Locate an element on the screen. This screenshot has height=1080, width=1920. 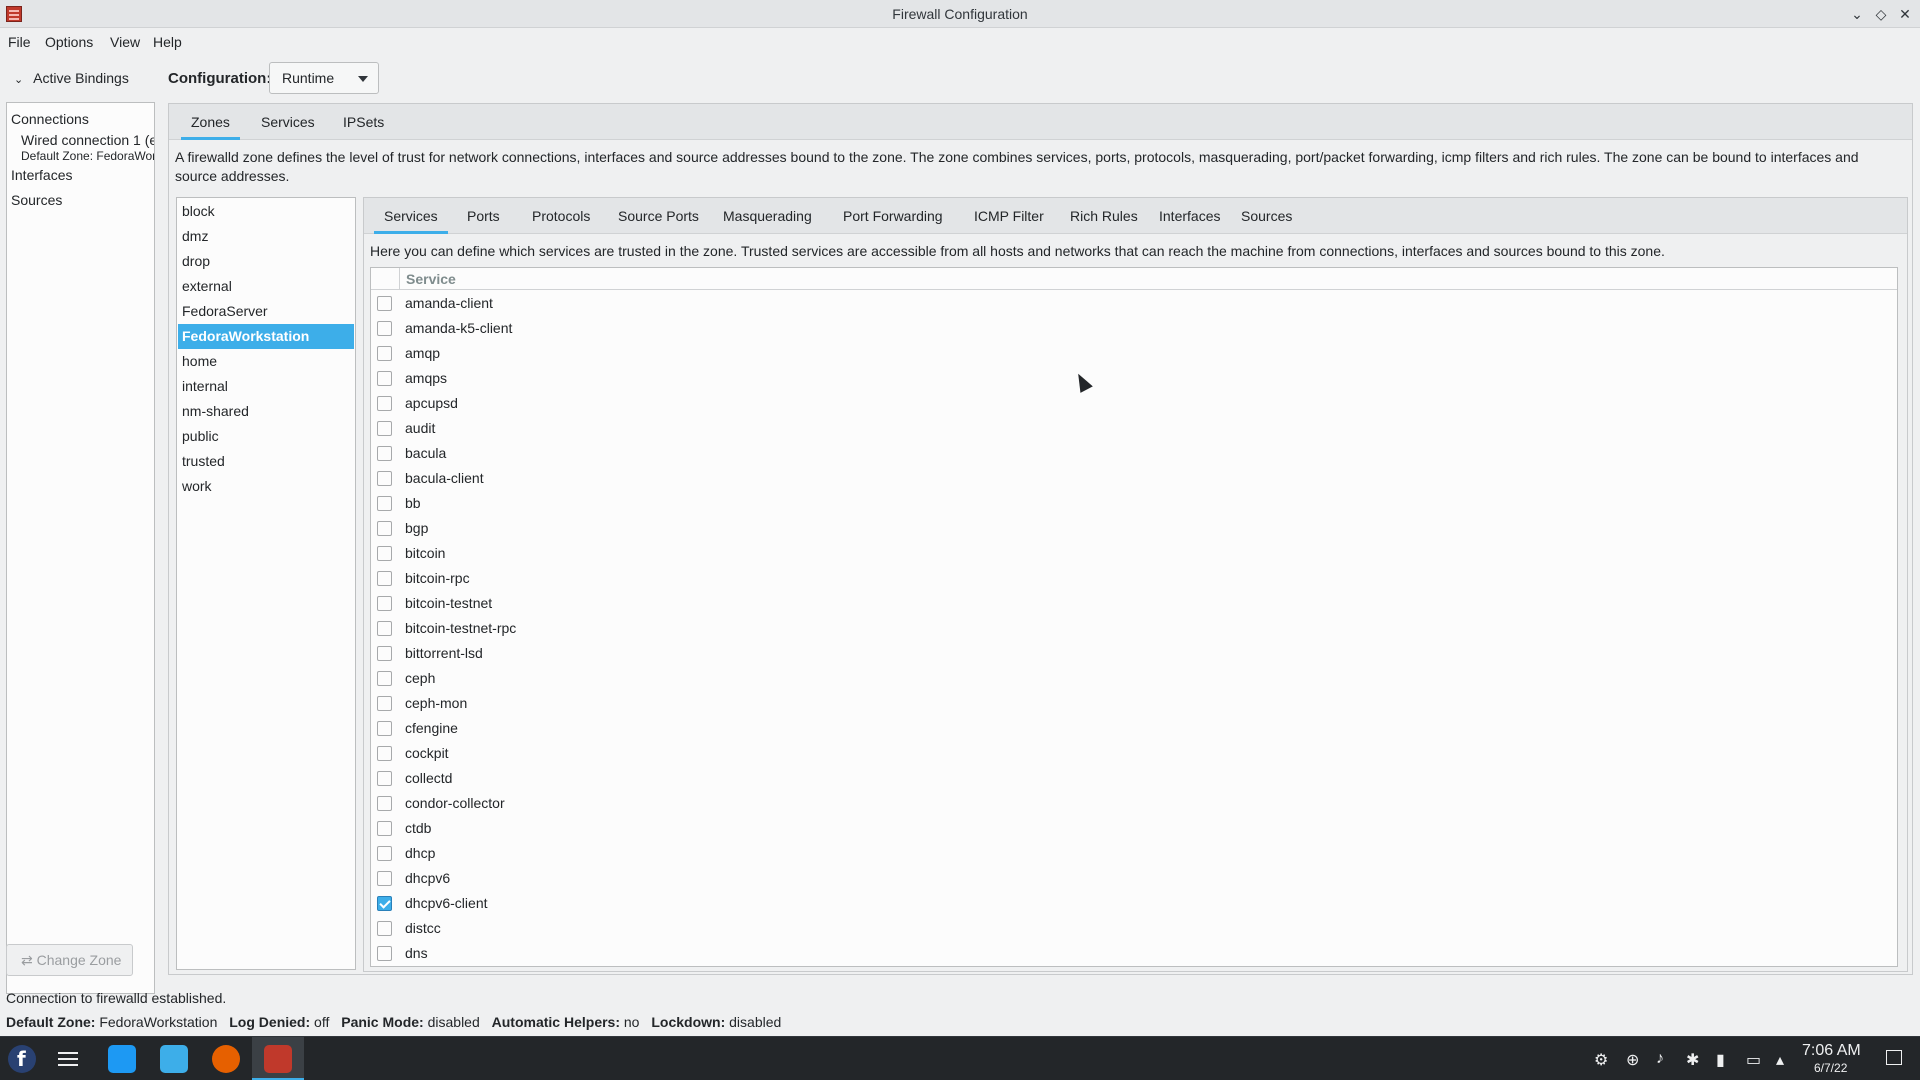
tab-zone-source-ports: Source Ports is located at coordinates (658, 216).